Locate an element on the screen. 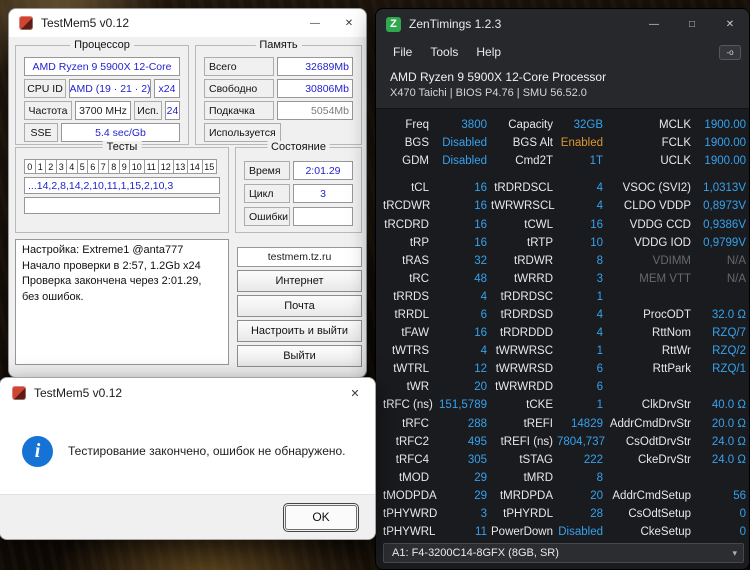  timing-param-value: RZQ/1 is located at coordinates (729, 369).